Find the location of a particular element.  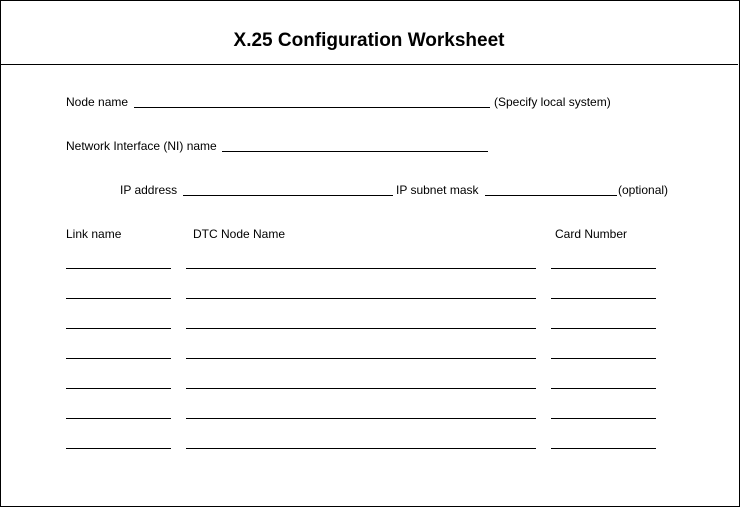

ip-subnet-mask-field is located at coordinates (551, 195).